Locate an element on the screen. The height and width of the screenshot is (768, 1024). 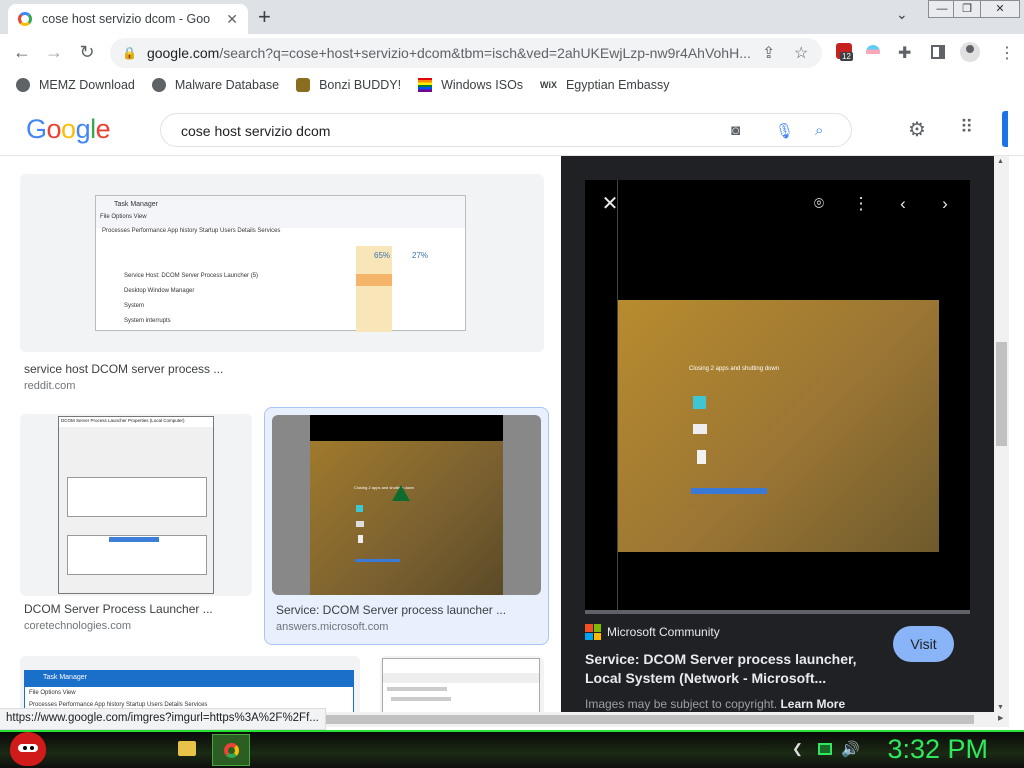
file-explorer-icon is located at coordinates (187, 748).